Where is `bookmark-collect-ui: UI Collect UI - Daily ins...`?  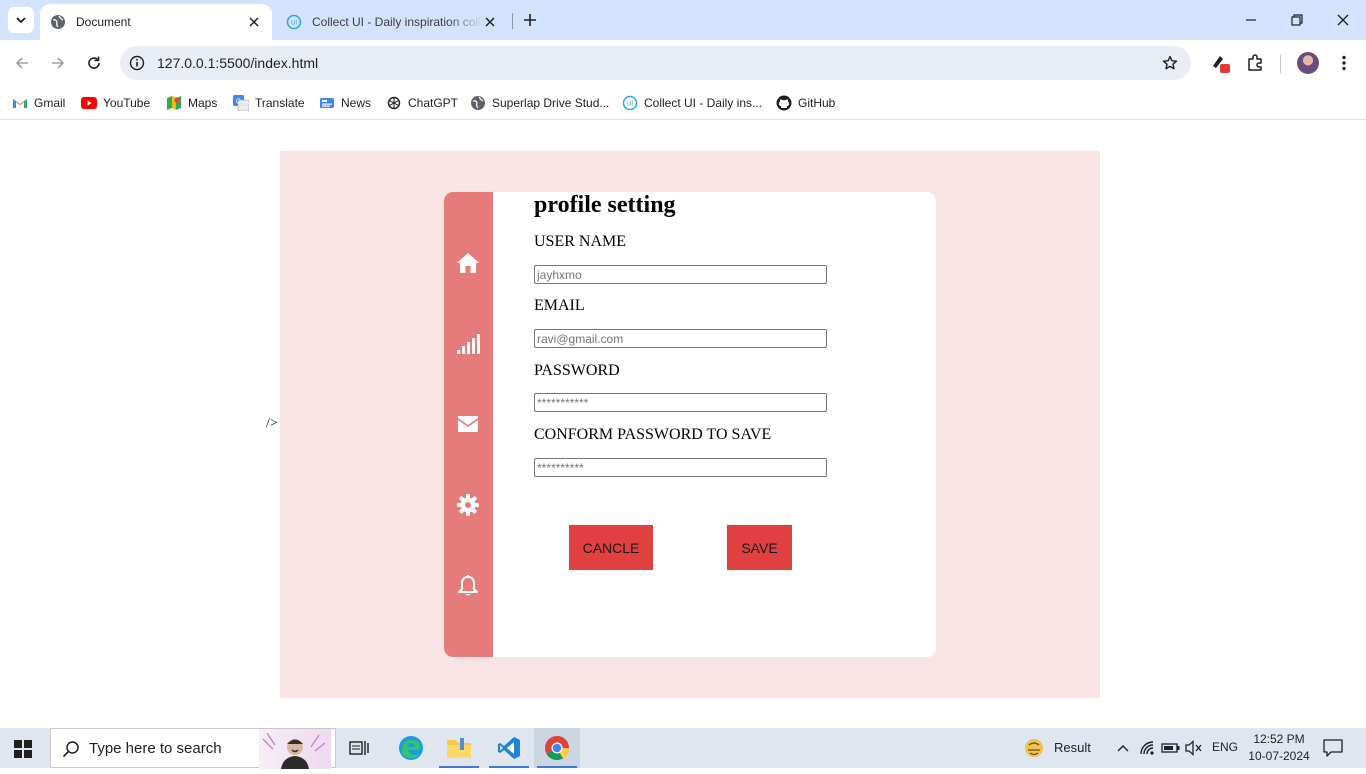
bookmark-collect-ui: UI Collect UI - Daily ins... is located at coordinates (692, 103).